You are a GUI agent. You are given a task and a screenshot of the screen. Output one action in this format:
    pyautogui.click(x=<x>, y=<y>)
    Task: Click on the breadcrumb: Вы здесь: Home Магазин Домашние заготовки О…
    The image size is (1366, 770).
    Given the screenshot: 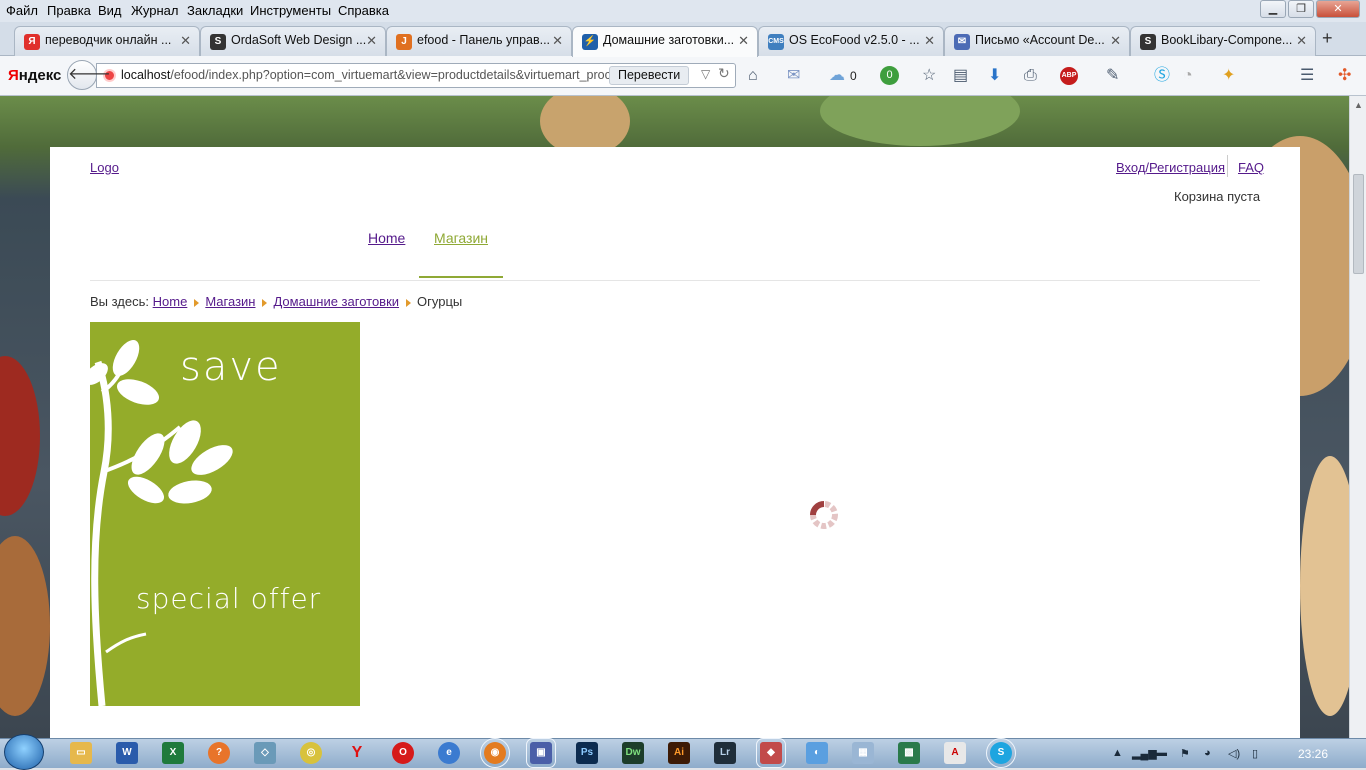 What is the action you would take?
    pyautogui.click(x=276, y=301)
    